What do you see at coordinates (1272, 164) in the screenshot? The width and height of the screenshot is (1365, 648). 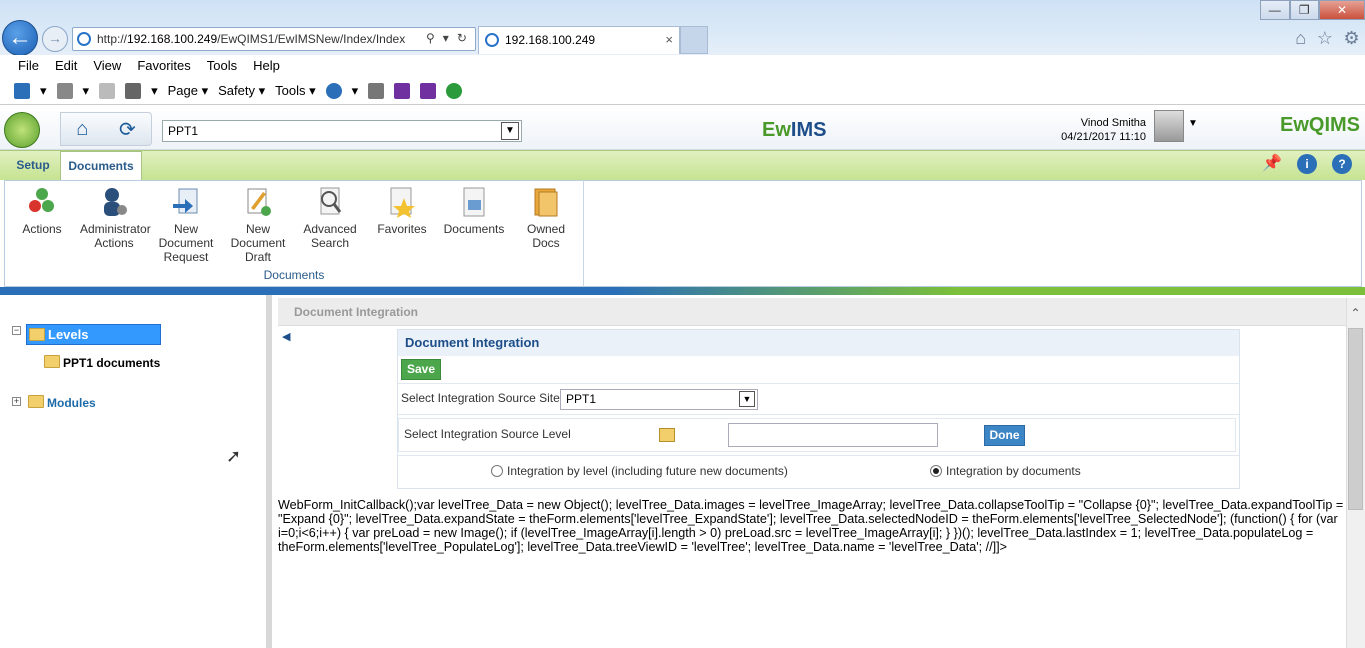 I see `pin-icon: 📌` at bounding box center [1272, 164].